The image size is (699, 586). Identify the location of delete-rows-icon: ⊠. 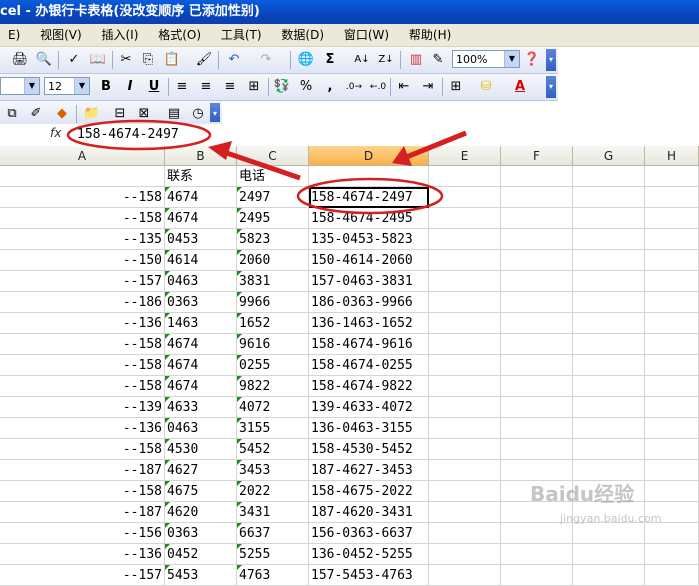
(144, 114).